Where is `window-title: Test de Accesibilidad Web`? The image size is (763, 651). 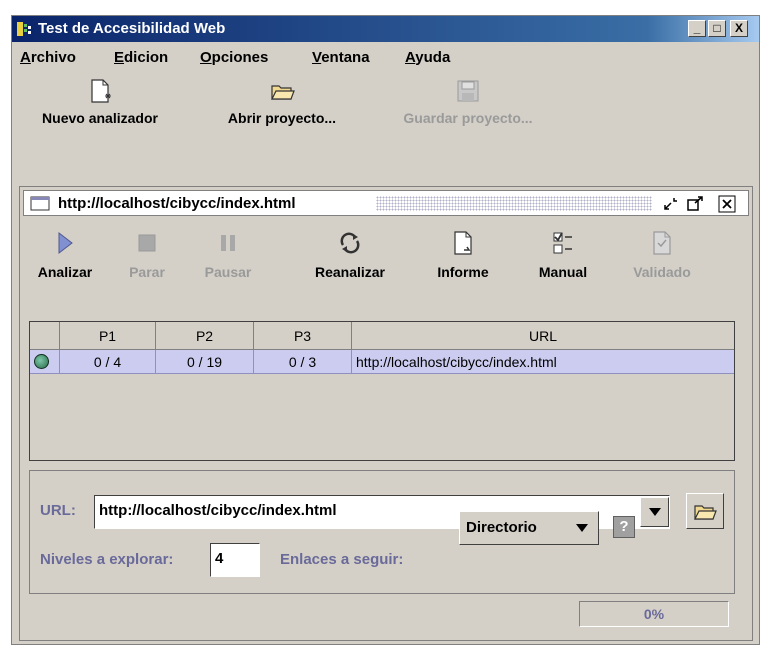
window-title: Test de Accesibilidad Web is located at coordinates (132, 28).